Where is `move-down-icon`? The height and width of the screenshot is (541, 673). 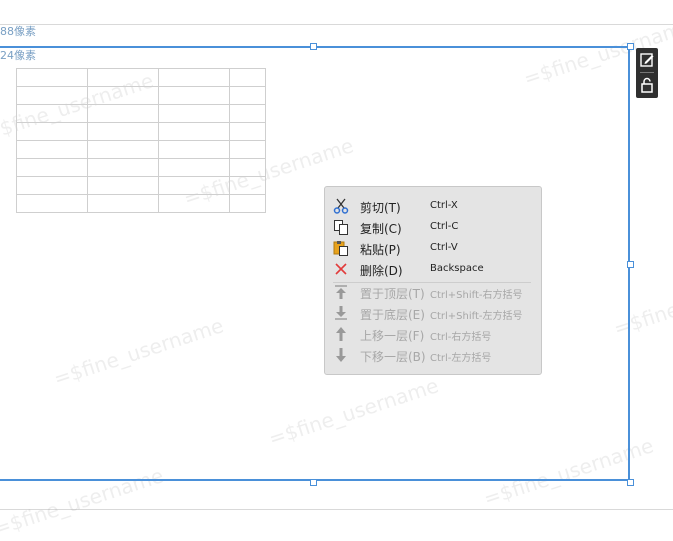
move-down-icon is located at coordinates (341, 355).